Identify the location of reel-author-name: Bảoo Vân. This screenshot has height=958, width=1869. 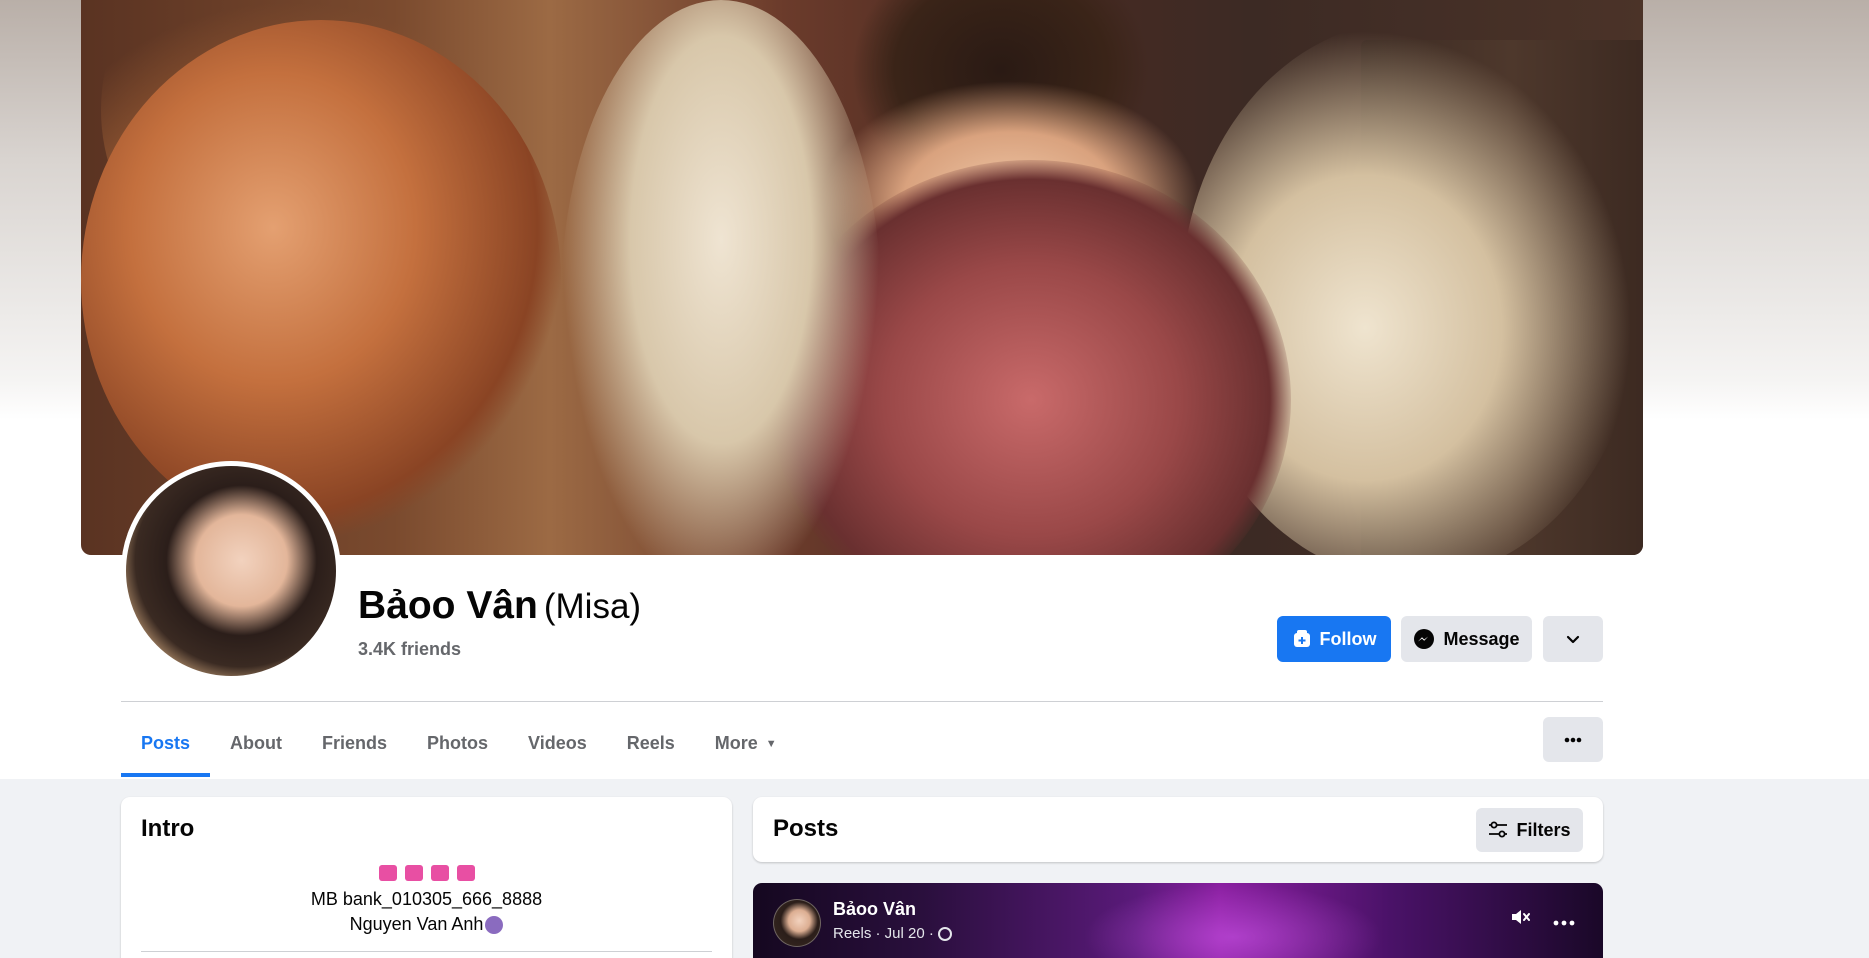
(874, 909).